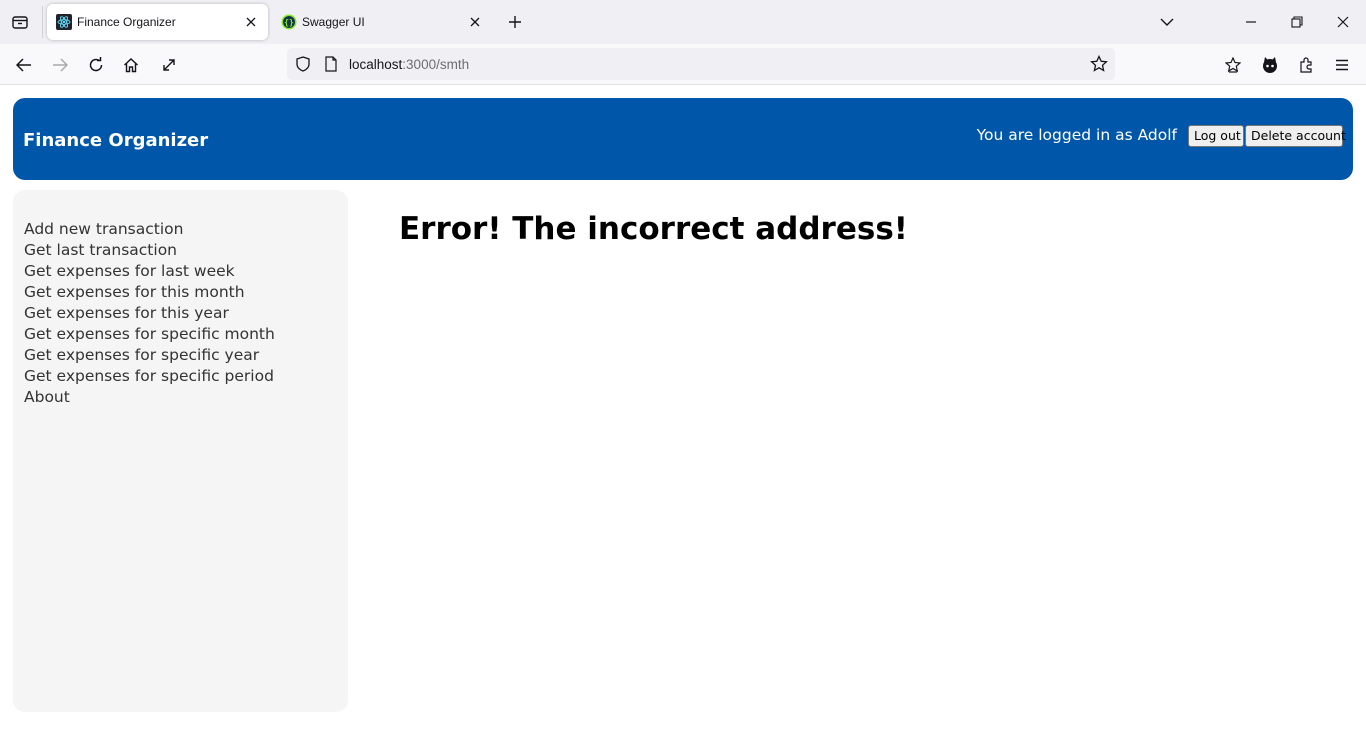  What do you see at coordinates (1342, 65) in the screenshot?
I see `hamburger-menu-icon` at bounding box center [1342, 65].